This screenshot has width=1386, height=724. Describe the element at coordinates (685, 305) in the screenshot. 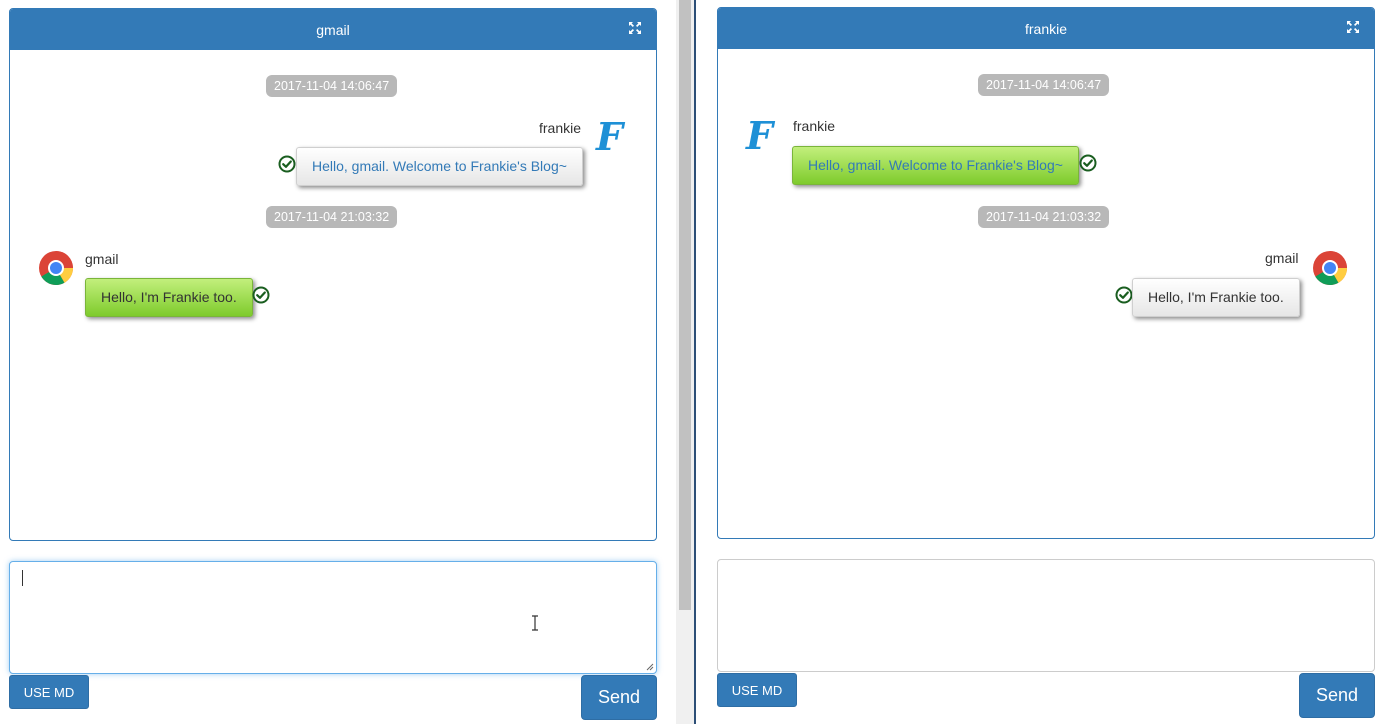

I see `scrollbar-thumb` at that location.